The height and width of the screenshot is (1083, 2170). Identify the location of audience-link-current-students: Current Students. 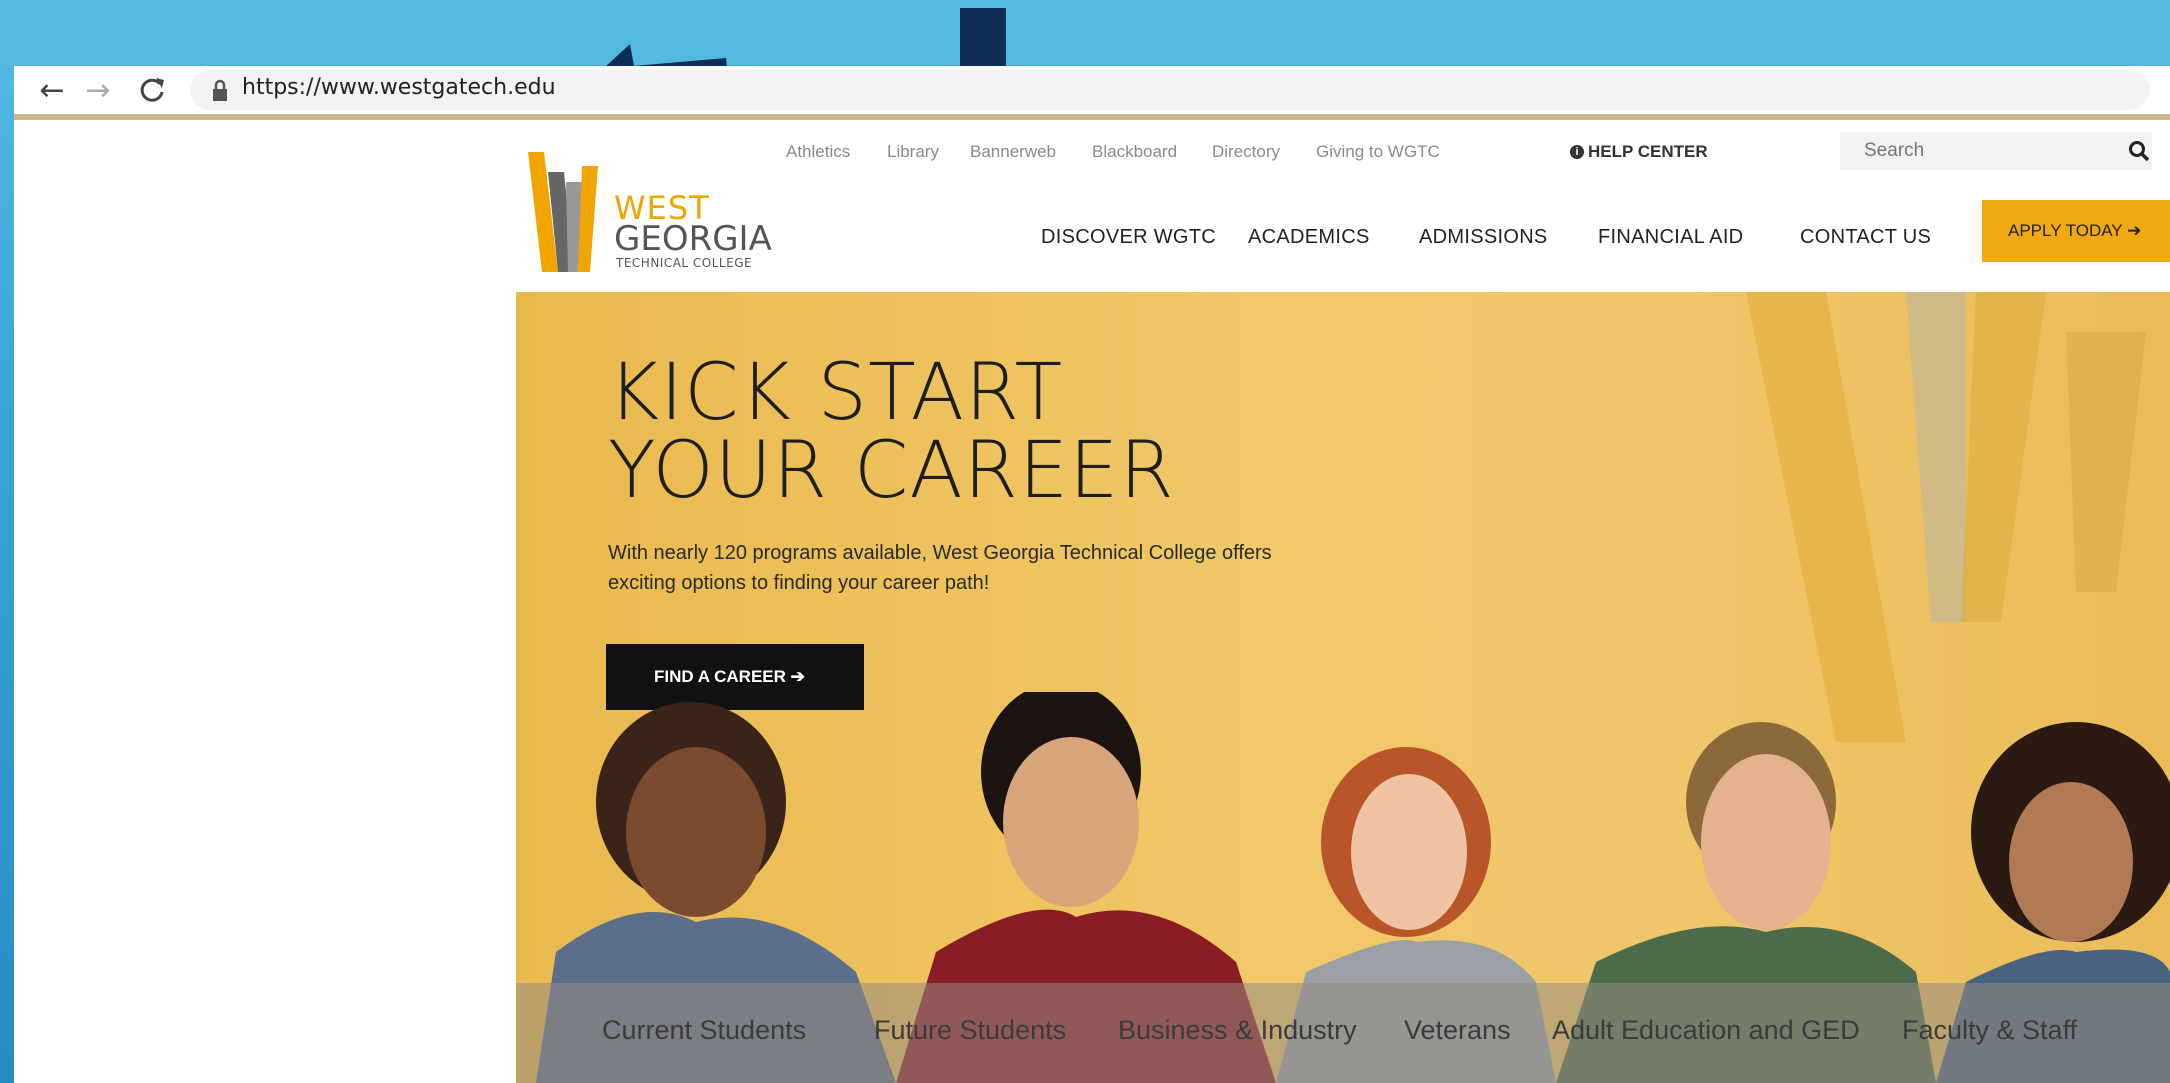
(704, 1030).